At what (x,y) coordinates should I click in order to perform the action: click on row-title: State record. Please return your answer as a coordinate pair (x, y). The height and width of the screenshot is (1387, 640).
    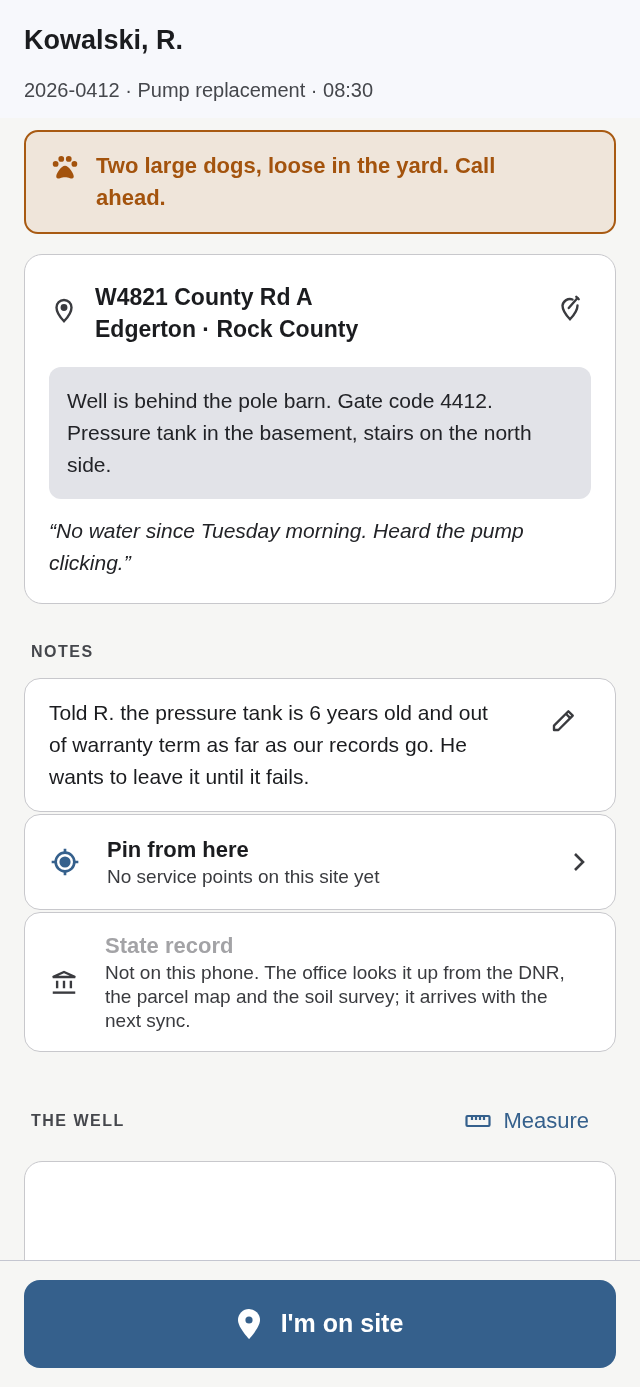
    Looking at the image, I should click on (170, 946).